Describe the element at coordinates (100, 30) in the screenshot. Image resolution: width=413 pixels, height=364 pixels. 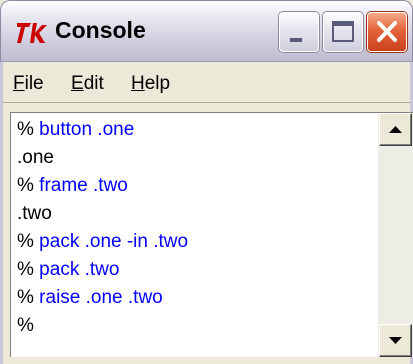
I see `window-title: Console` at that location.